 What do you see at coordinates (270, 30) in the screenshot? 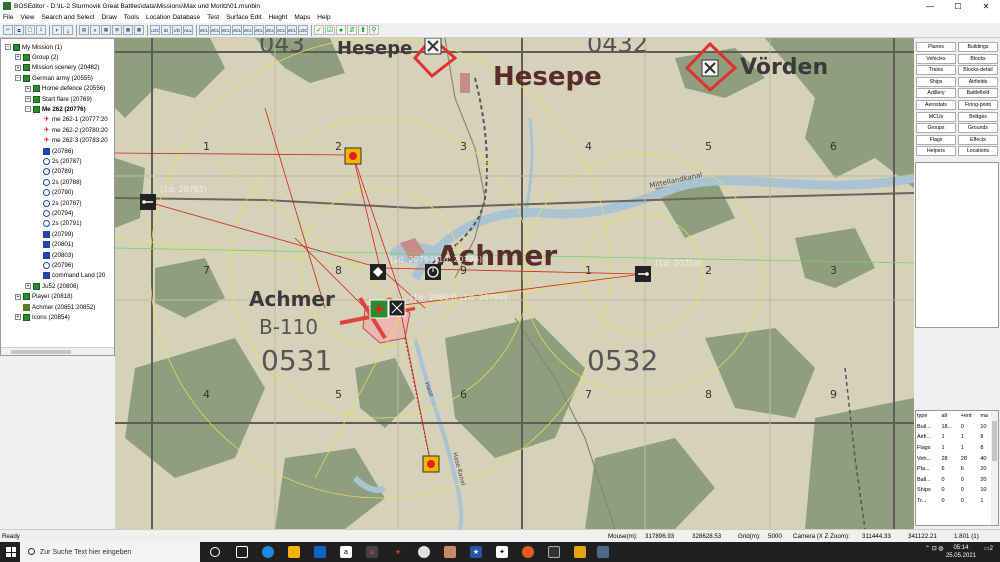
I see `toolbar-button-23: MCU` at bounding box center [270, 30].